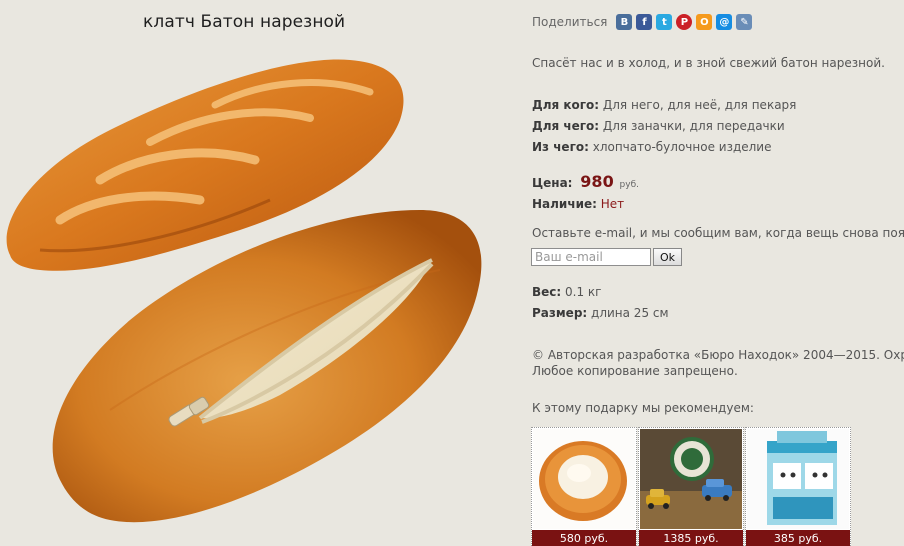 This screenshot has width=904, height=546. Describe the element at coordinates (668, 257) in the screenshot. I see `ok-button: Ok` at that location.